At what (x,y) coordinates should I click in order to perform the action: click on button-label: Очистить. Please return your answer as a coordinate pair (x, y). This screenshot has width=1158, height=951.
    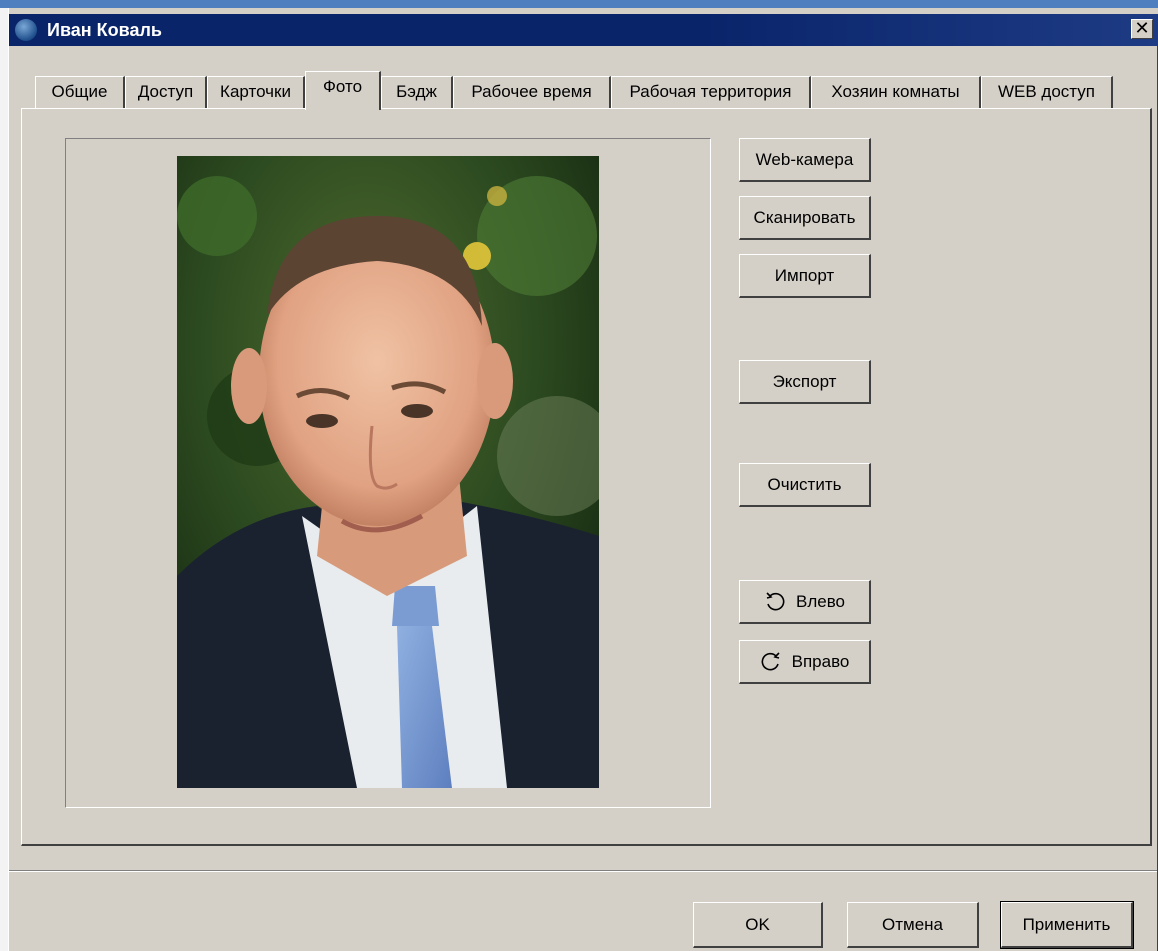
    Looking at the image, I should click on (804, 484).